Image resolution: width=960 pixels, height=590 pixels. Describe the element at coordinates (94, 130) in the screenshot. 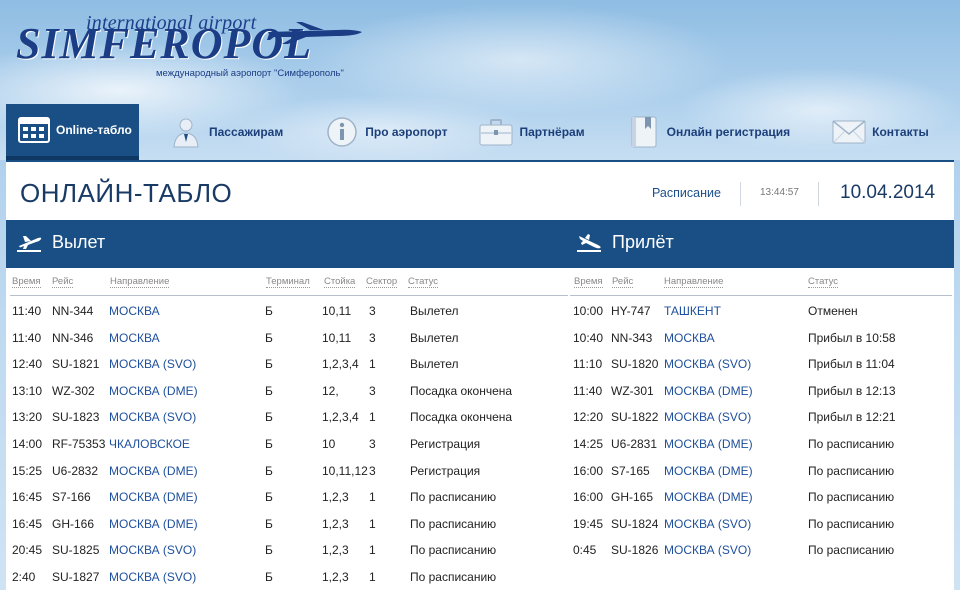

I see `nav-label: Online-табло` at that location.